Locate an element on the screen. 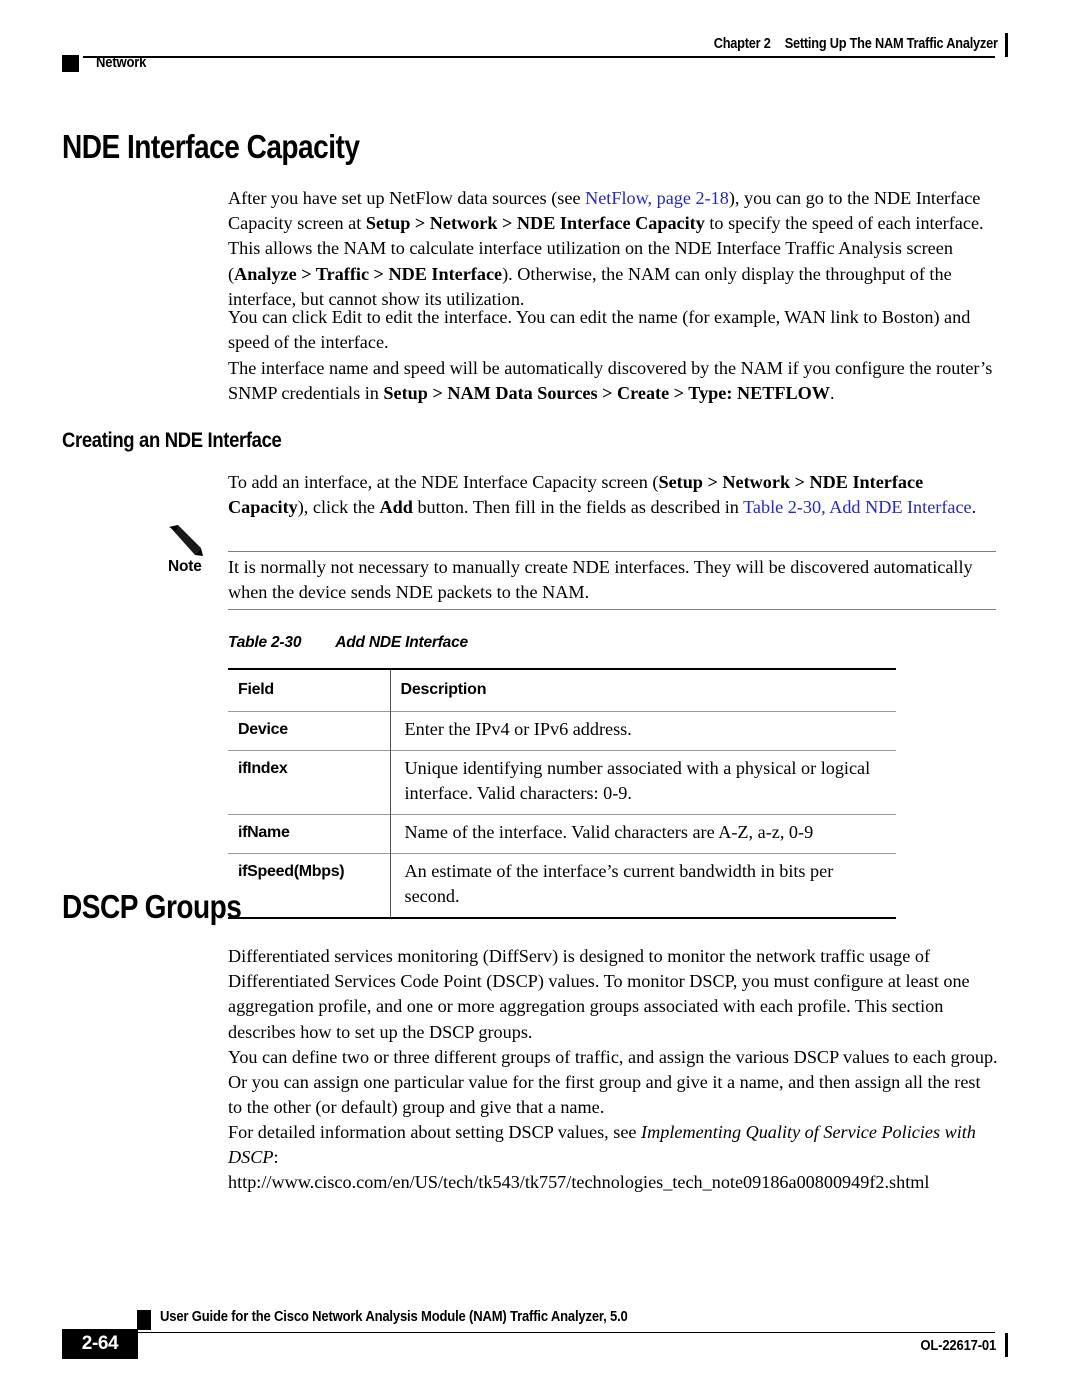 This screenshot has width=1080, height=1397. note-label: Note is located at coordinates (185, 566).